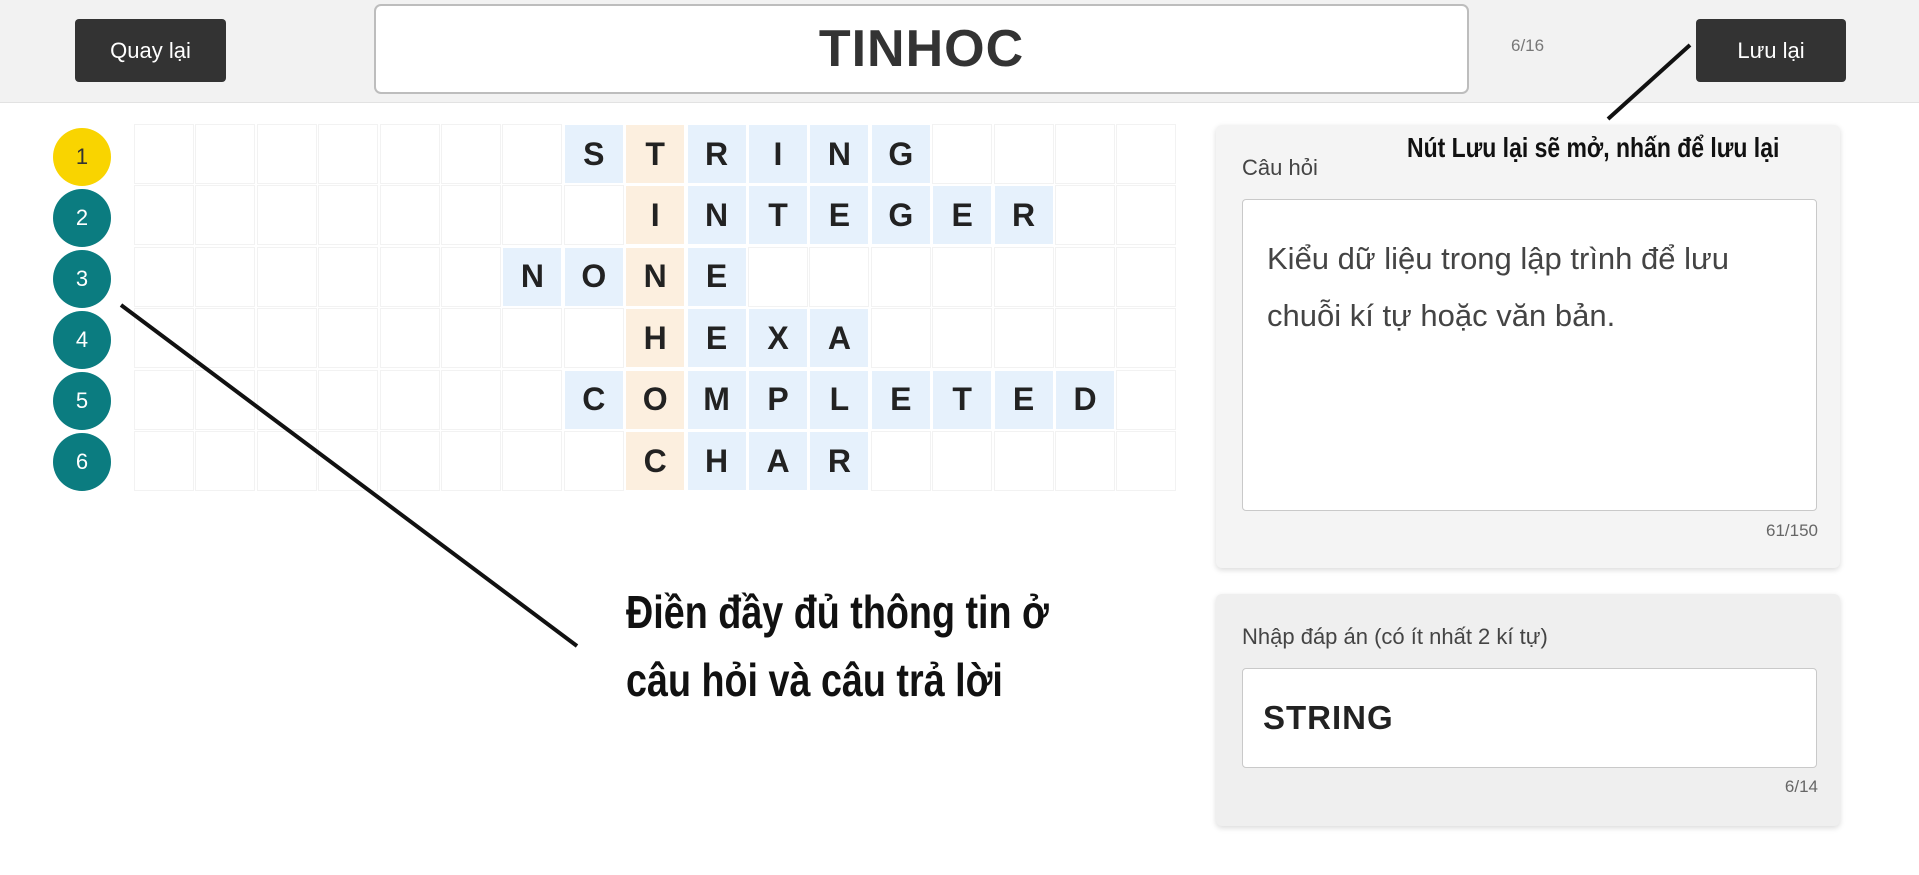 This screenshot has width=1919, height=875. I want to click on annotation-line-save, so click(1649, 82).